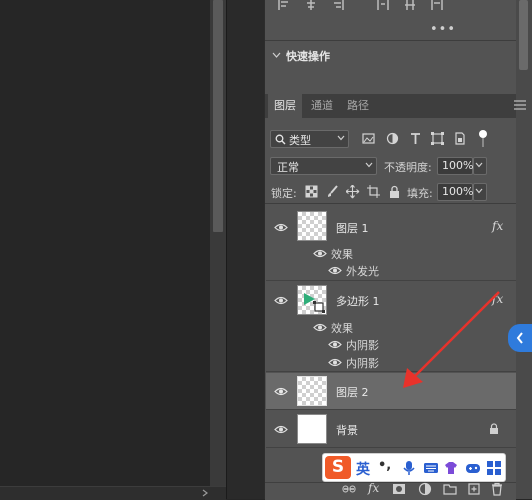 This screenshot has width=532, height=500. Describe the element at coordinates (393, 139) in the screenshot. I see `filter-adjustment-icon` at that location.